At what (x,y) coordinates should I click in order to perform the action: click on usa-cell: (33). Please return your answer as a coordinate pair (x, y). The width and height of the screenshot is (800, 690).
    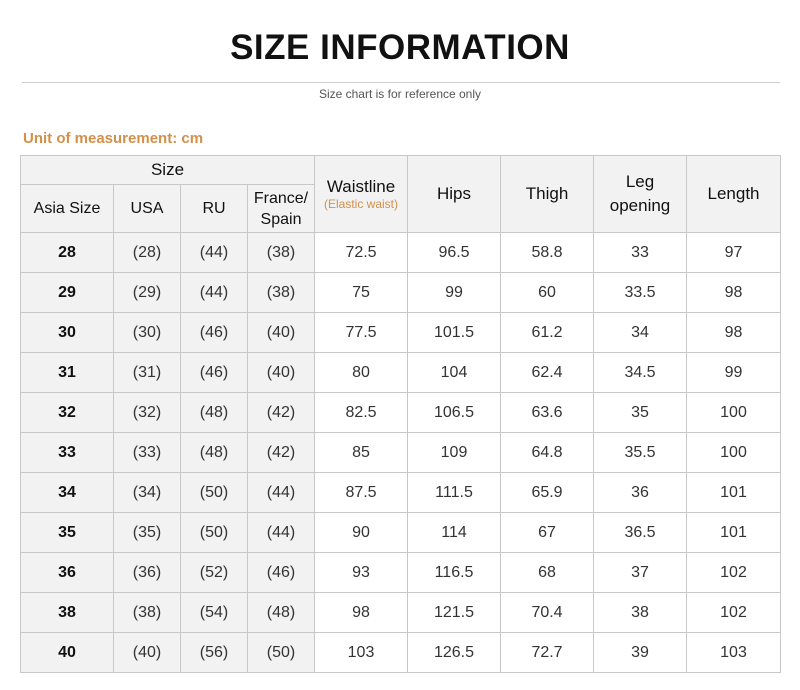
    Looking at the image, I should click on (147, 452).